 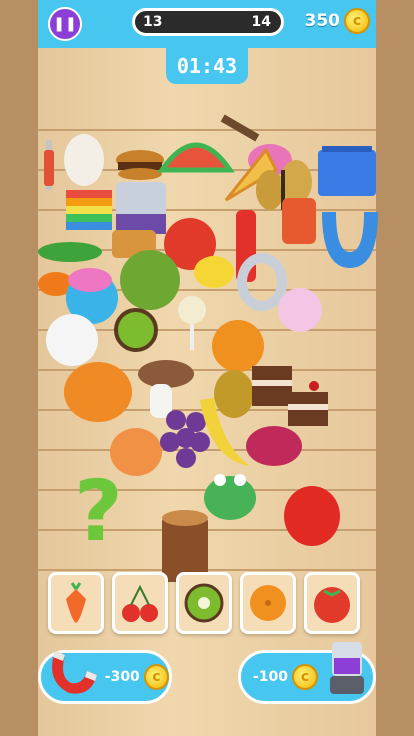 I want to click on carrot-icon, so click(x=76, y=602).